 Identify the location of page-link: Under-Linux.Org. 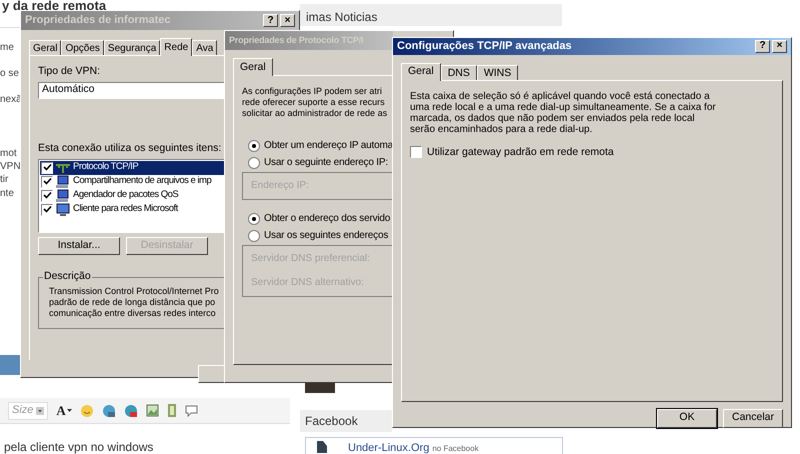
(389, 447).